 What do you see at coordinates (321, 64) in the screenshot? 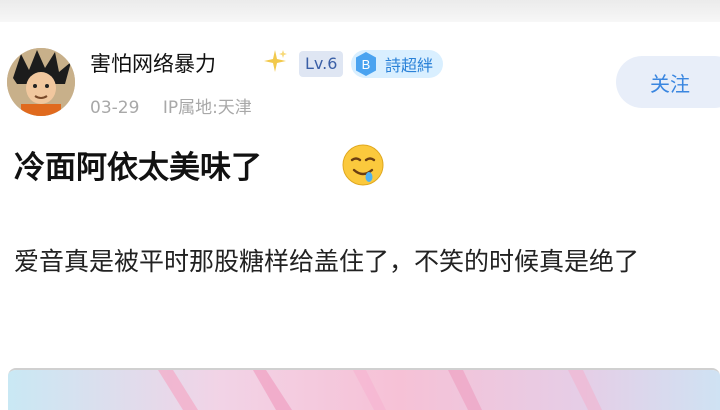
I see `level-badge: Lv.6` at bounding box center [321, 64].